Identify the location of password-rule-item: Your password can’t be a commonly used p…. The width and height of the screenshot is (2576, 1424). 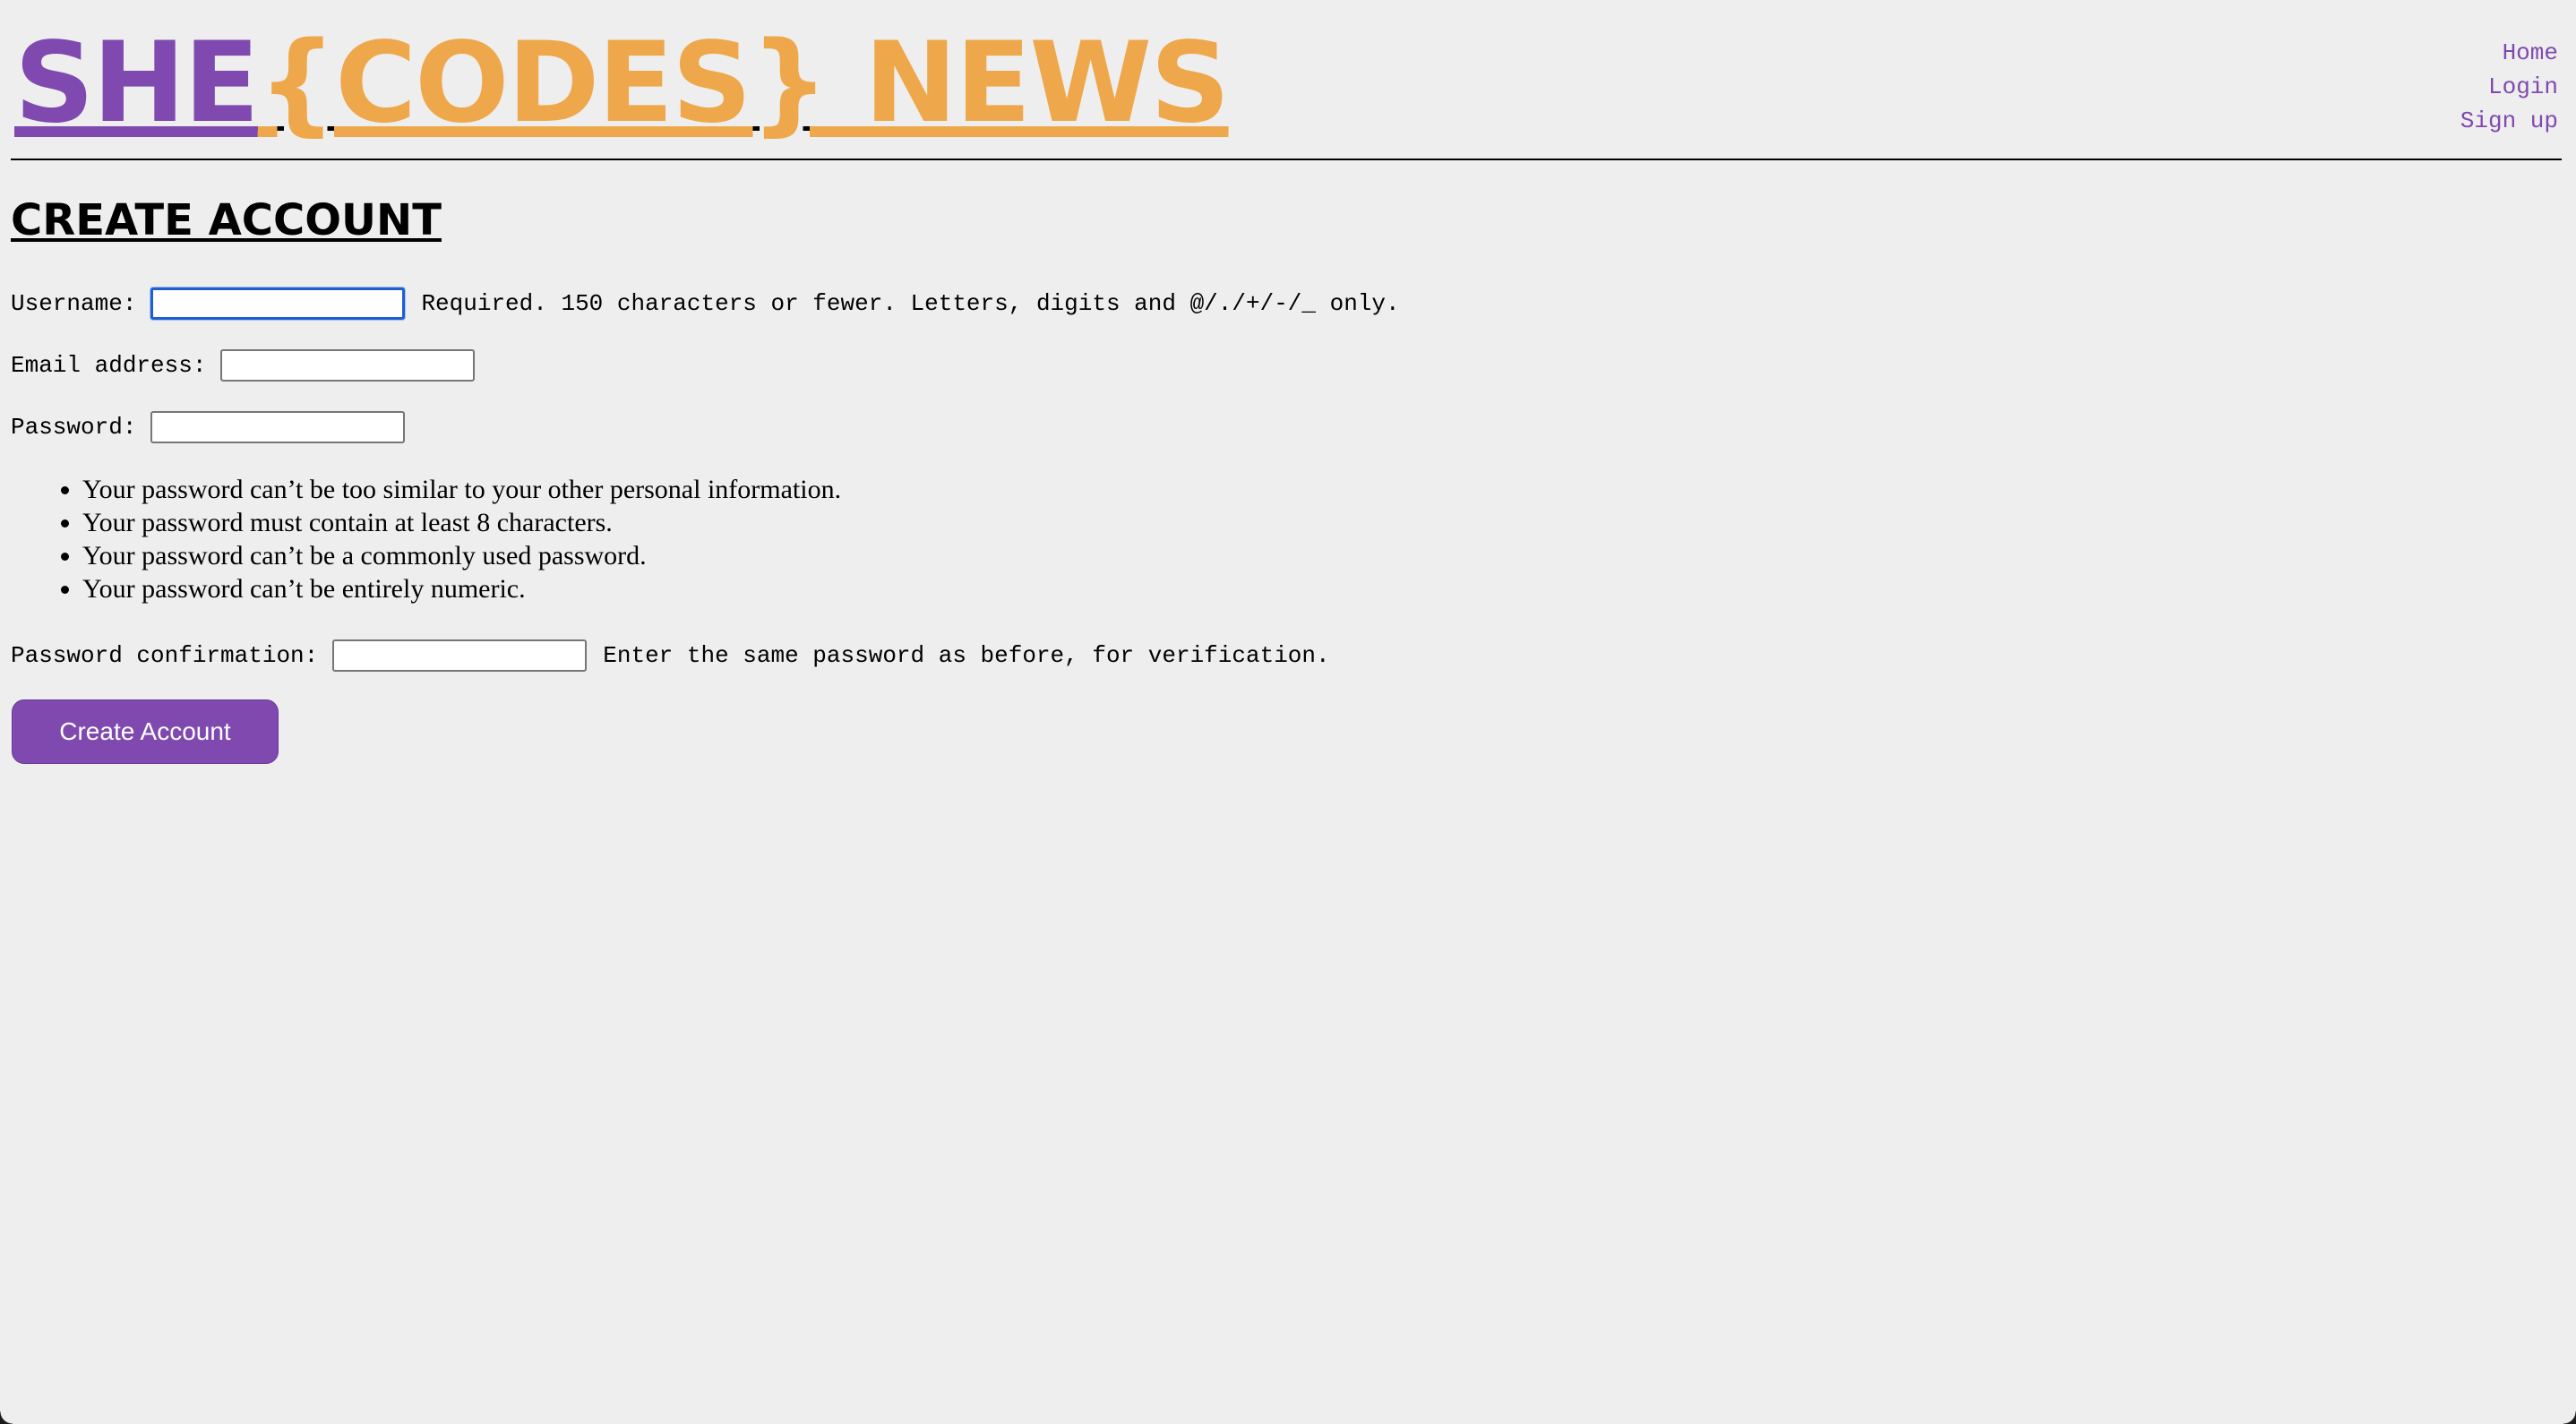
(461, 556).